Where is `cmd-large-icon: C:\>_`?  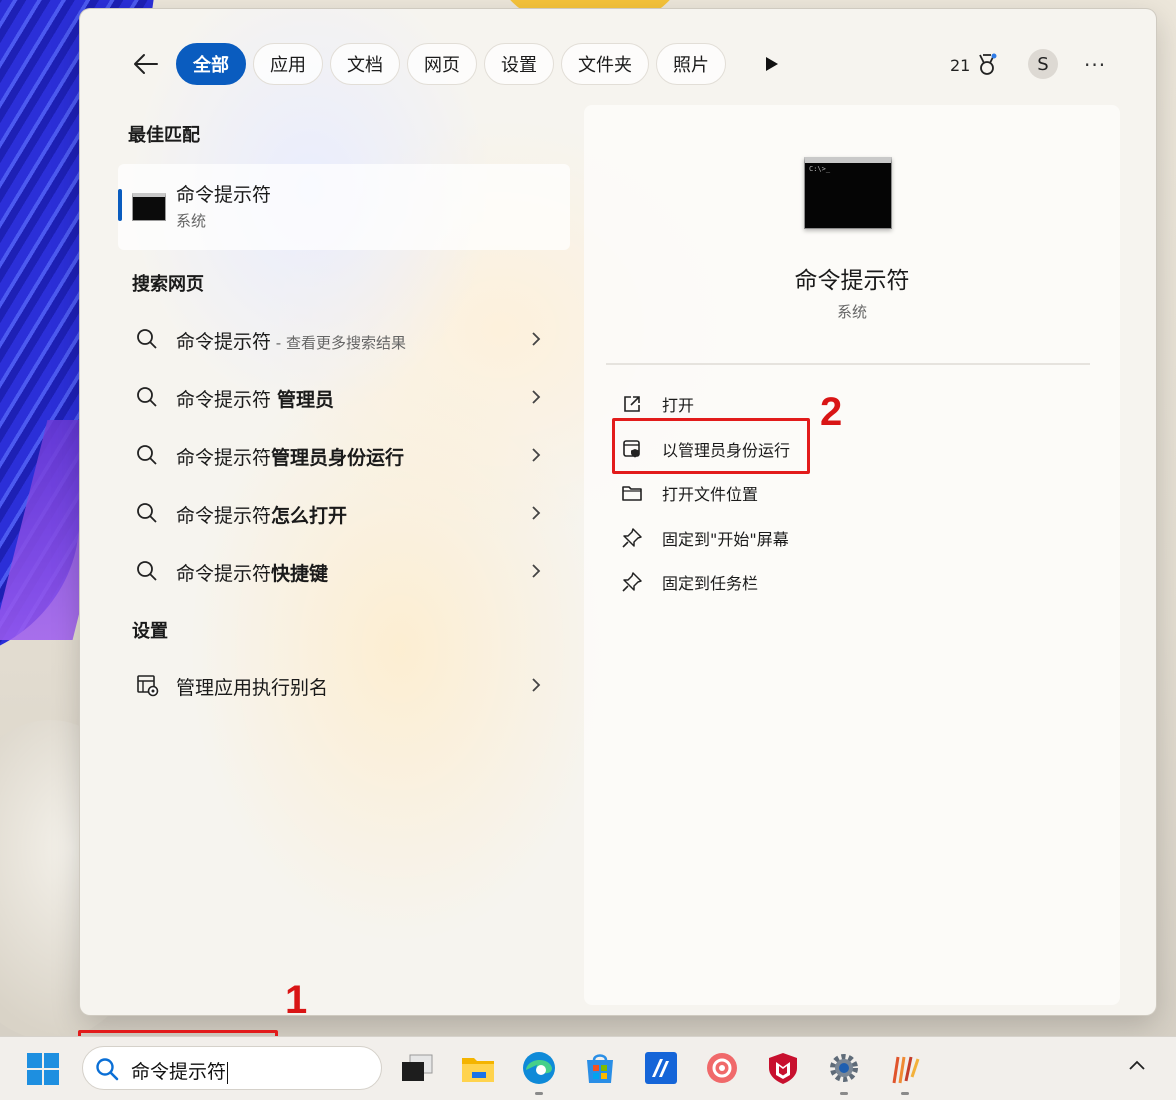 cmd-large-icon: C:\>_ is located at coordinates (848, 193).